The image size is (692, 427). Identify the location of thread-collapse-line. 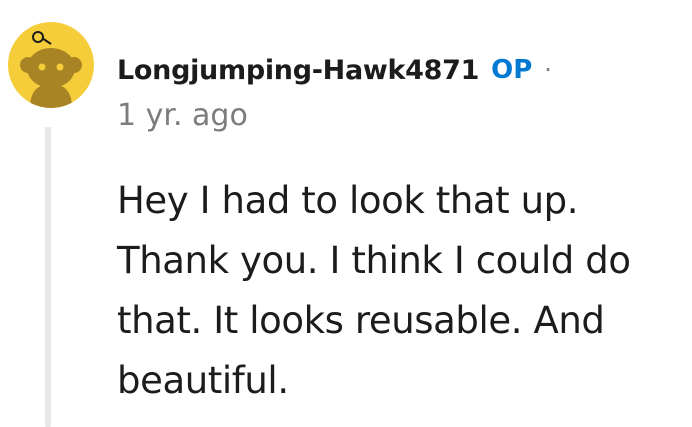
(48, 277).